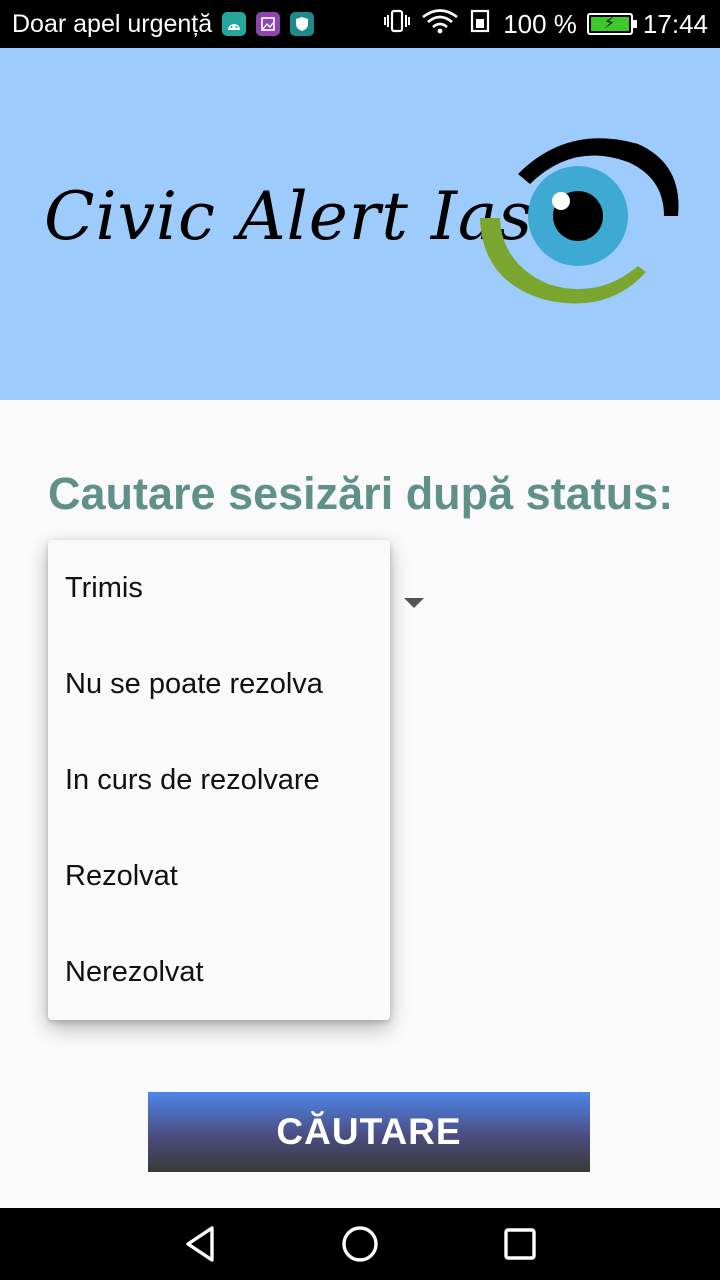 The height and width of the screenshot is (1280, 720). What do you see at coordinates (219, 972) in the screenshot?
I see `dropdown-option-nerezolvat: Nerezolvat` at bounding box center [219, 972].